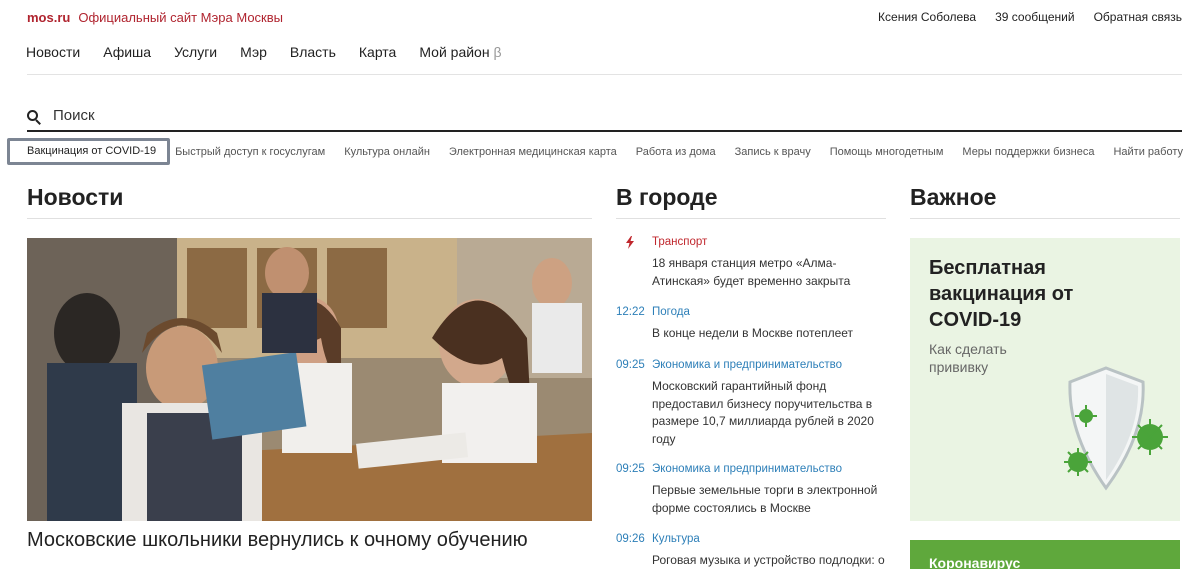 Image resolution: width=1200 pixels, height=569 pixels. Describe the element at coordinates (751, 218) in the screenshot. I see `city-divider` at that location.